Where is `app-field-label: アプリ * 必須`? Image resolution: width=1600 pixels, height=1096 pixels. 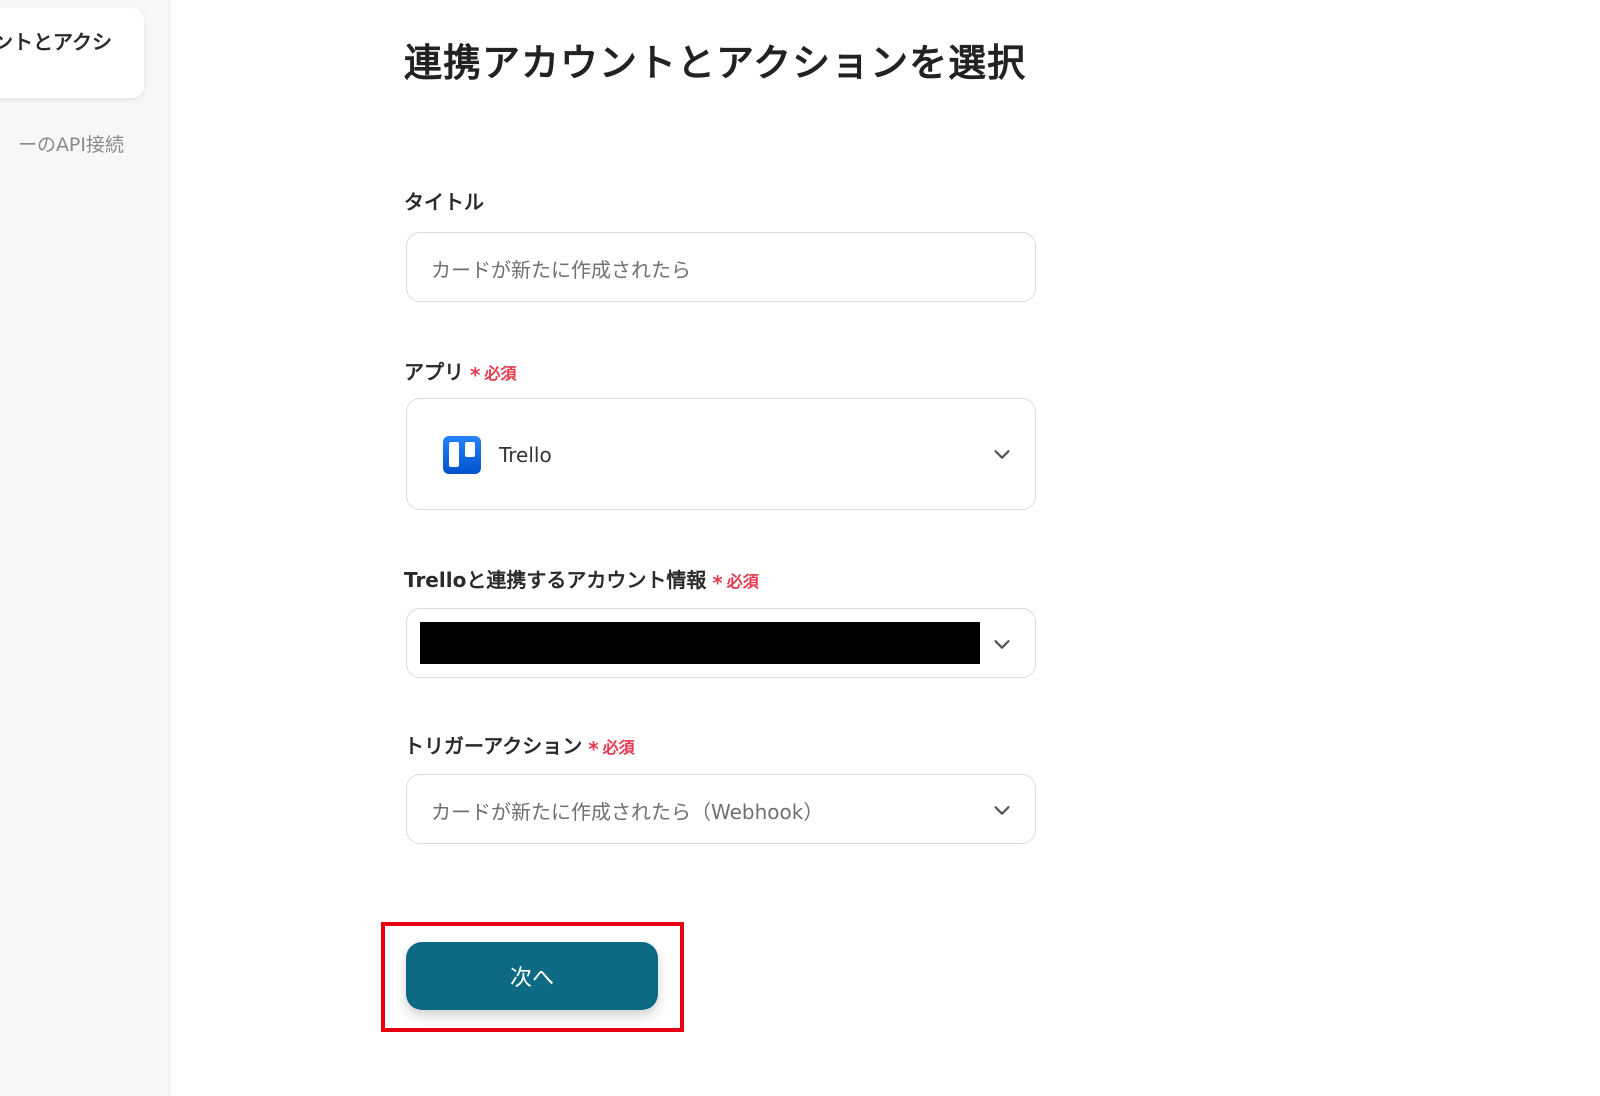
app-field-label: アプリ * 必須 is located at coordinates (460, 371).